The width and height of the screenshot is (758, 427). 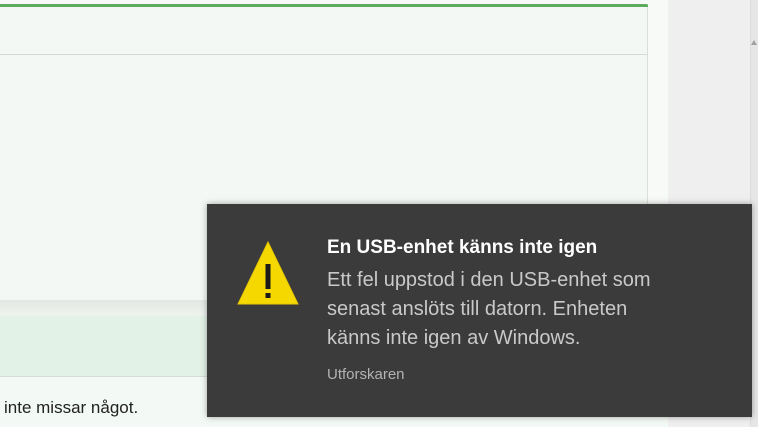 I want to click on panel-header, so click(x=323, y=31).